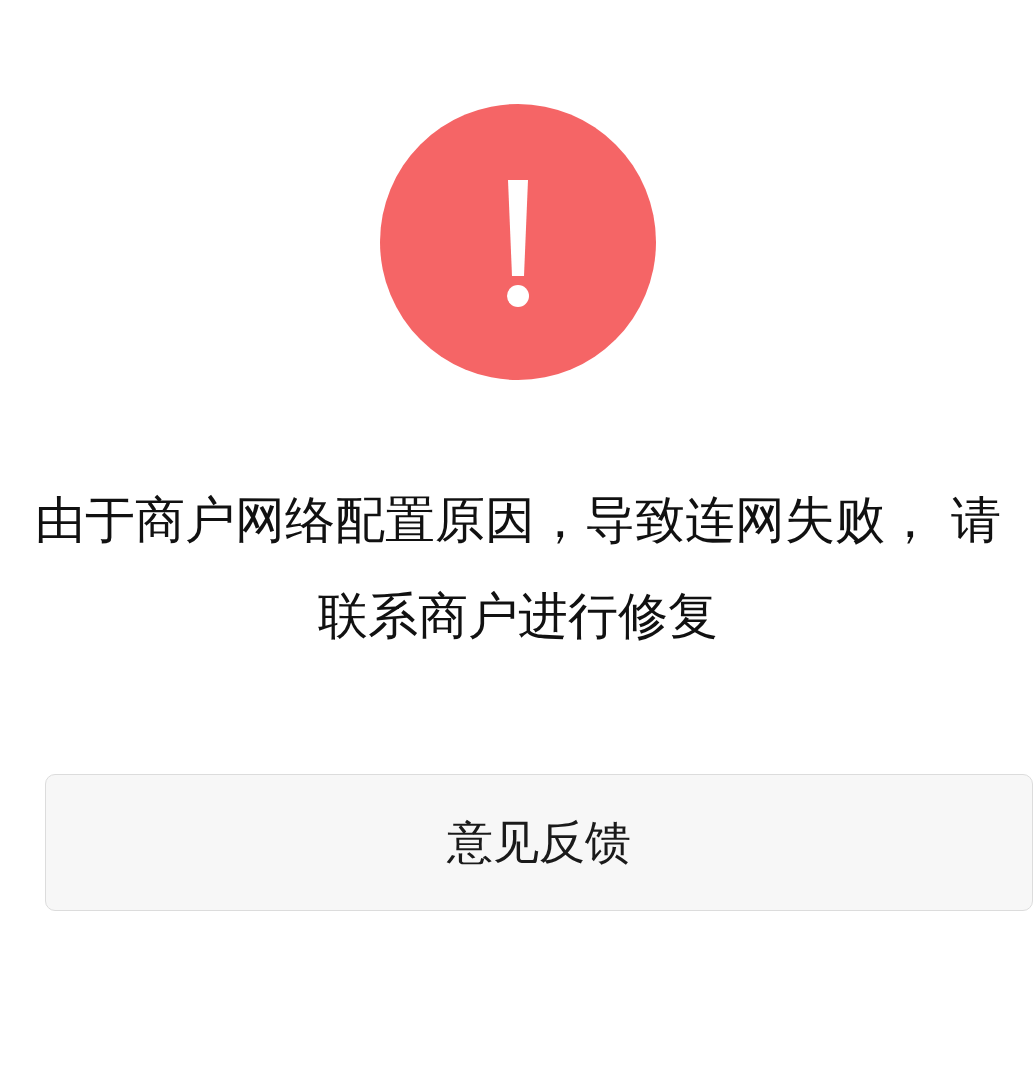 Image resolution: width=1036 pixels, height=1090 pixels. What do you see at coordinates (518, 568) in the screenshot?
I see `error-message: 由于商户网络配置原因，导致连网失败， 请联系商户进行修复` at bounding box center [518, 568].